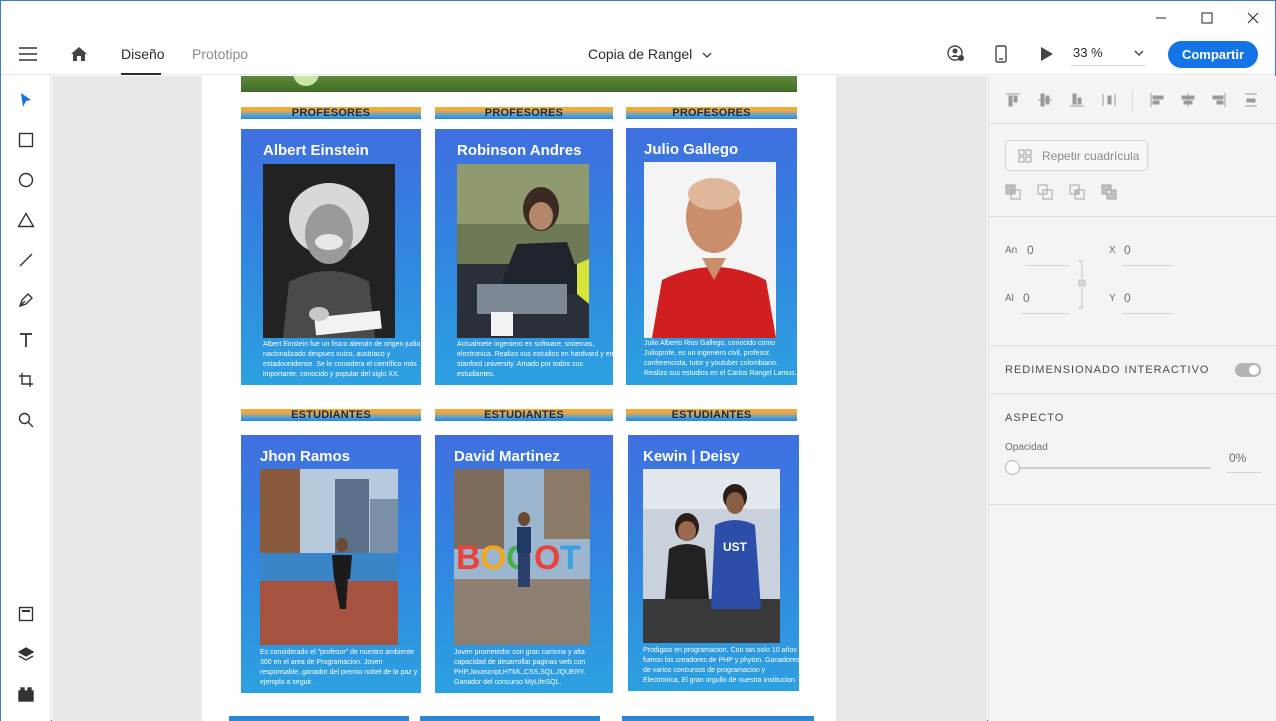  I want to click on align-left-button, so click(1157, 100).